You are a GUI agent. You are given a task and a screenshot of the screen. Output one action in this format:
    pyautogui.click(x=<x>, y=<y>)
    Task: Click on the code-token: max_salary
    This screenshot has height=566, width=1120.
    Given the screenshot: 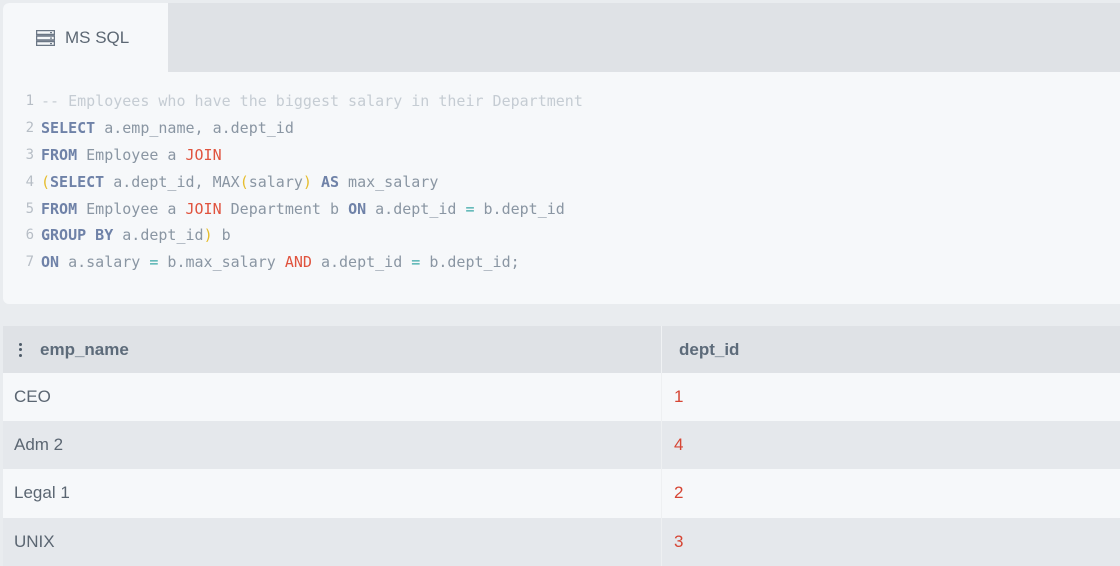 What is the action you would take?
    pyautogui.click(x=389, y=181)
    